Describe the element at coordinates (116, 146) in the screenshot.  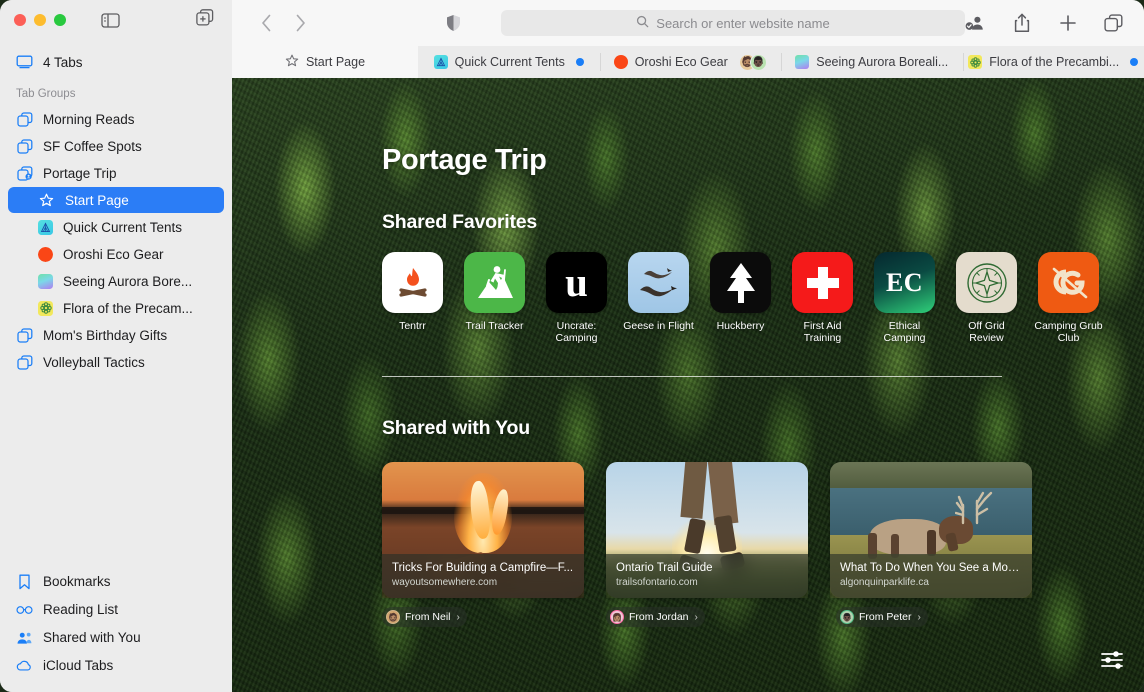
I see `sidebar-item-sf-coffee-spots: SF Coffee Spots` at that location.